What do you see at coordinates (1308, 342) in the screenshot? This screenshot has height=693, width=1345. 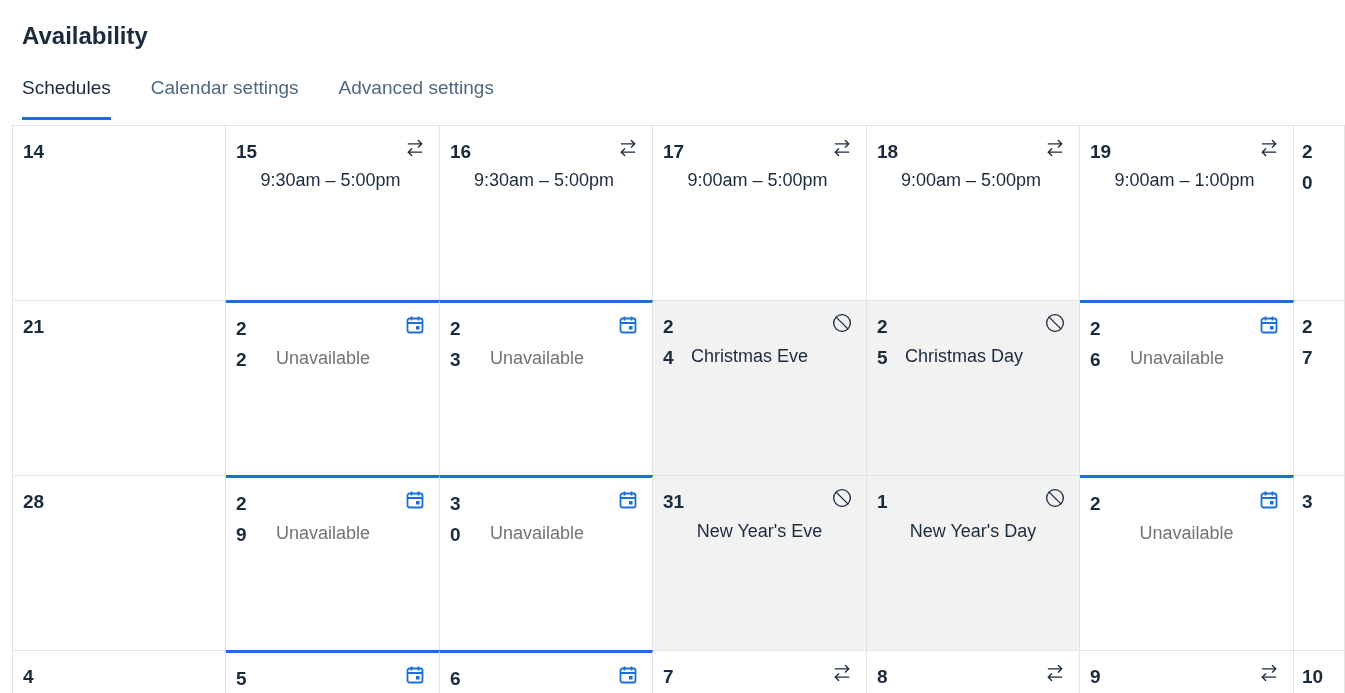 I see `day-number: 27` at bounding box center [1308, 342].